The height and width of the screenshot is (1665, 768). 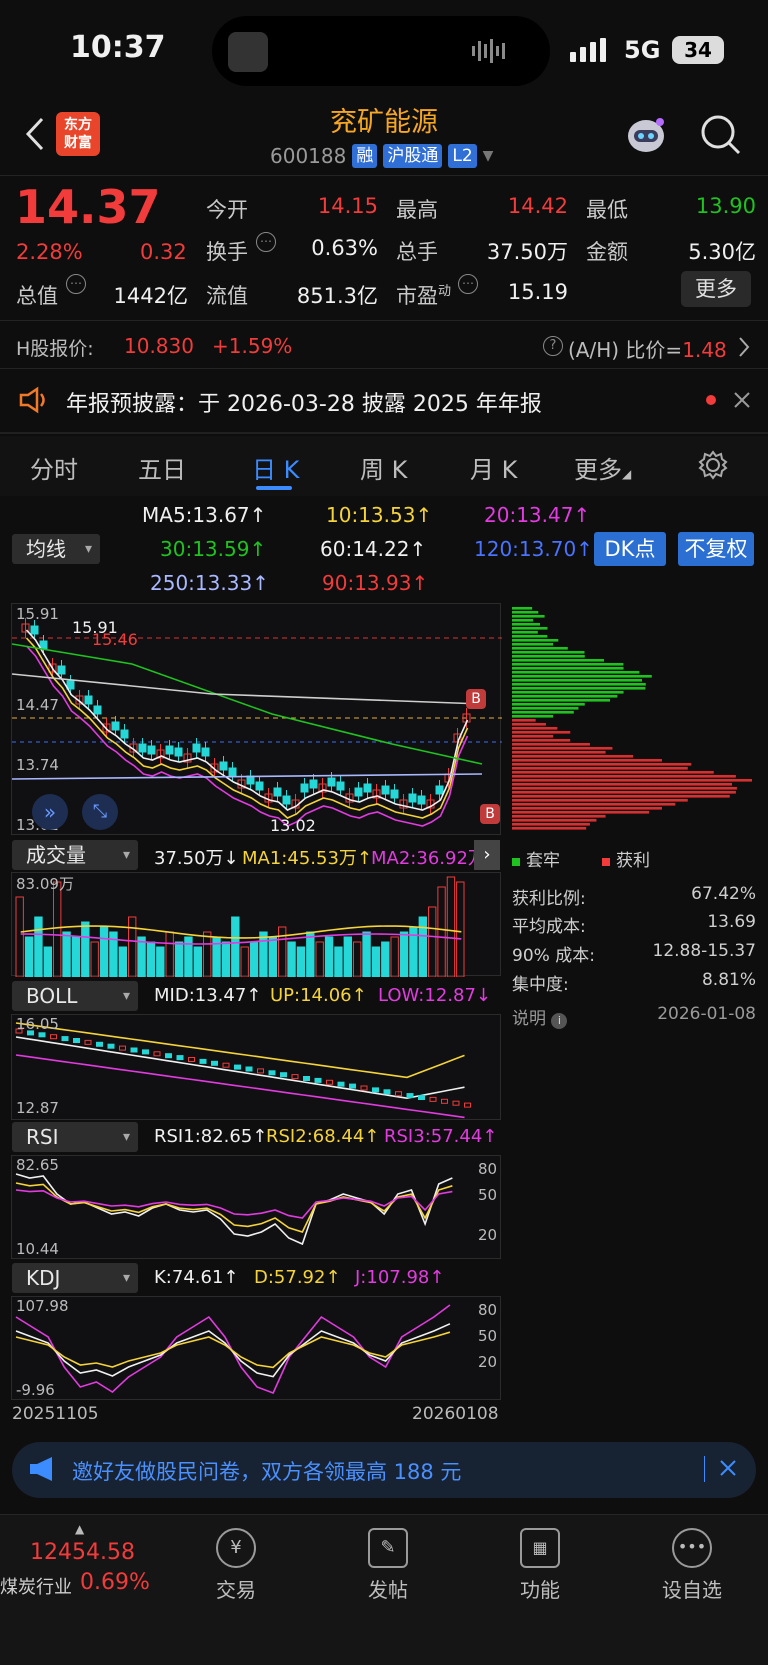 I want to click on status-bar: 10:37 5G 34, so click(x=384, y=50).